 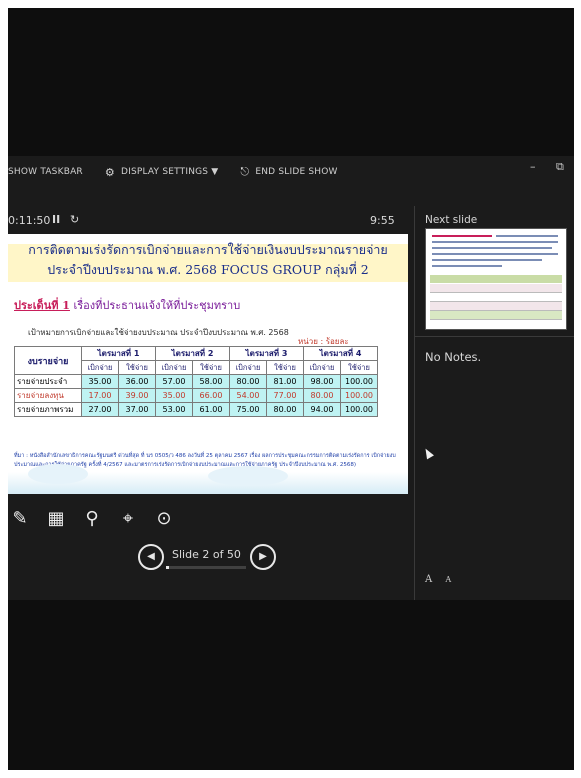 I want to click on elapsed-timer: 0:11:50, so click(x=29, y=220).